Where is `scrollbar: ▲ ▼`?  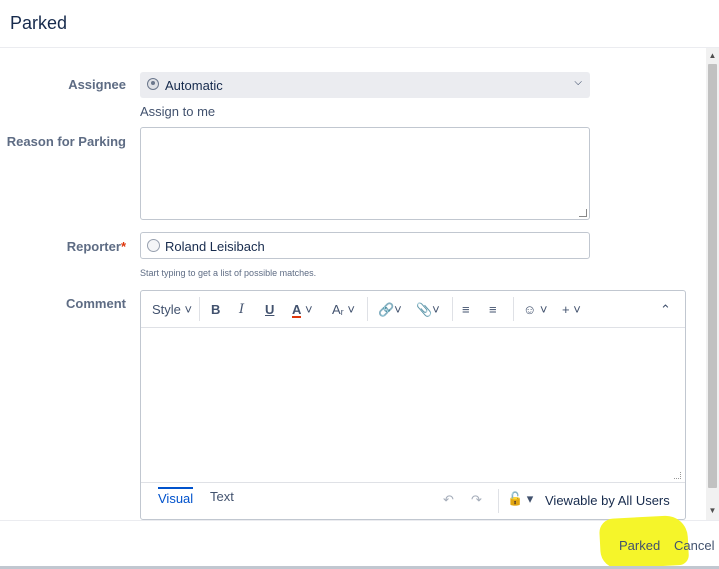
scrollbar: ▲ ▼ is located at coordinates (712, 284).